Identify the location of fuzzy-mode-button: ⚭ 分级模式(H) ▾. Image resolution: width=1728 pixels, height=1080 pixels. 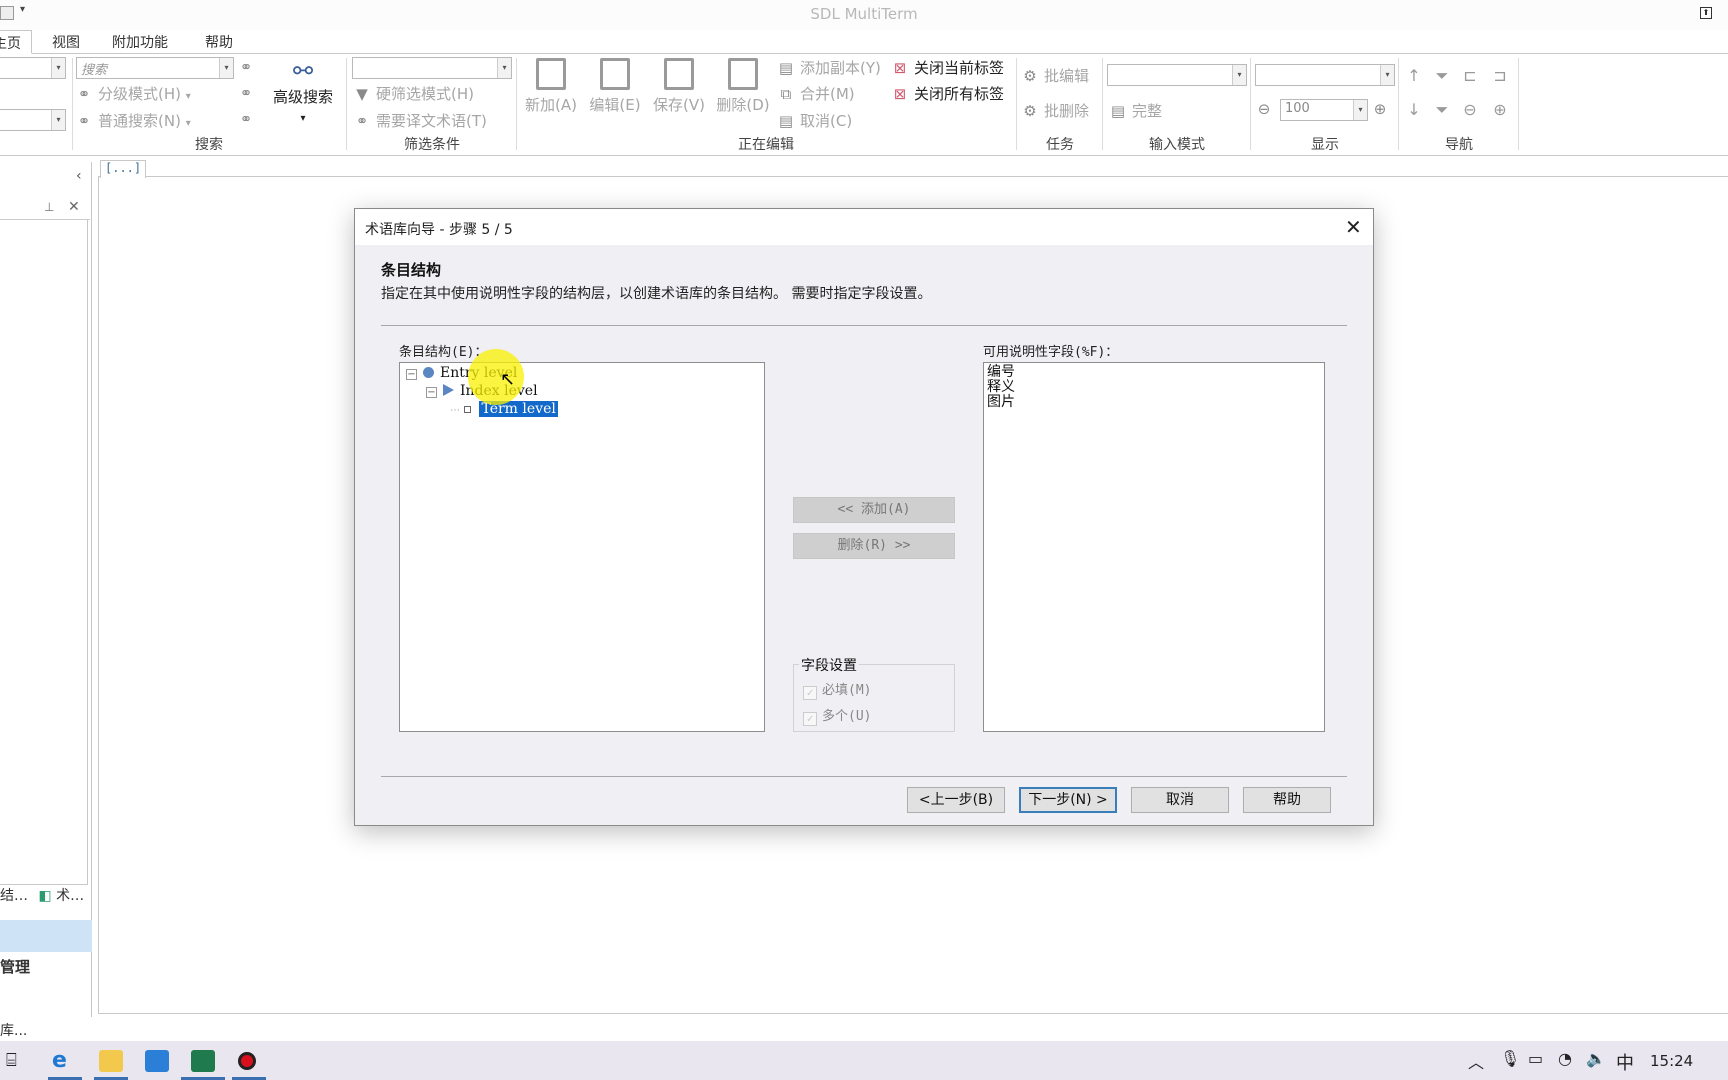
(133, 93).